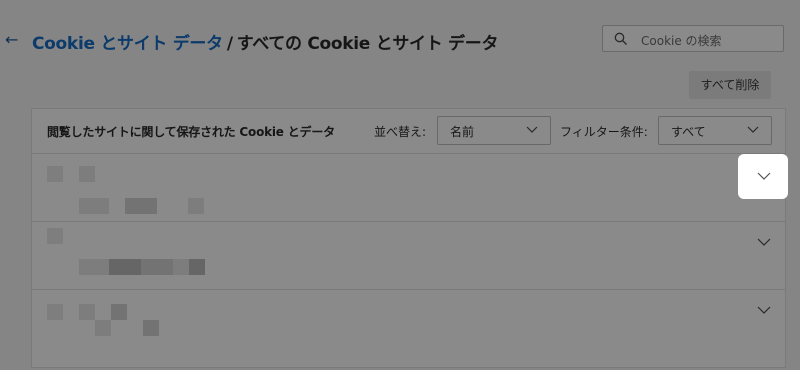 This screenshot has width=800, height=370. I want to click on panel-title: 閲覧したサイトに関して保存された Cookie とデータ, so click(191, 132).